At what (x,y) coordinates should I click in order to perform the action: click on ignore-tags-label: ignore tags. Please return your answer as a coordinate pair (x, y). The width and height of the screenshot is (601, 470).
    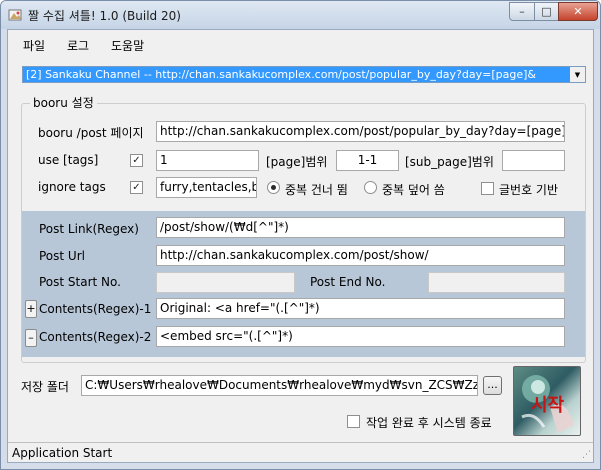
    Looking at the image, I should click on (72, 187).